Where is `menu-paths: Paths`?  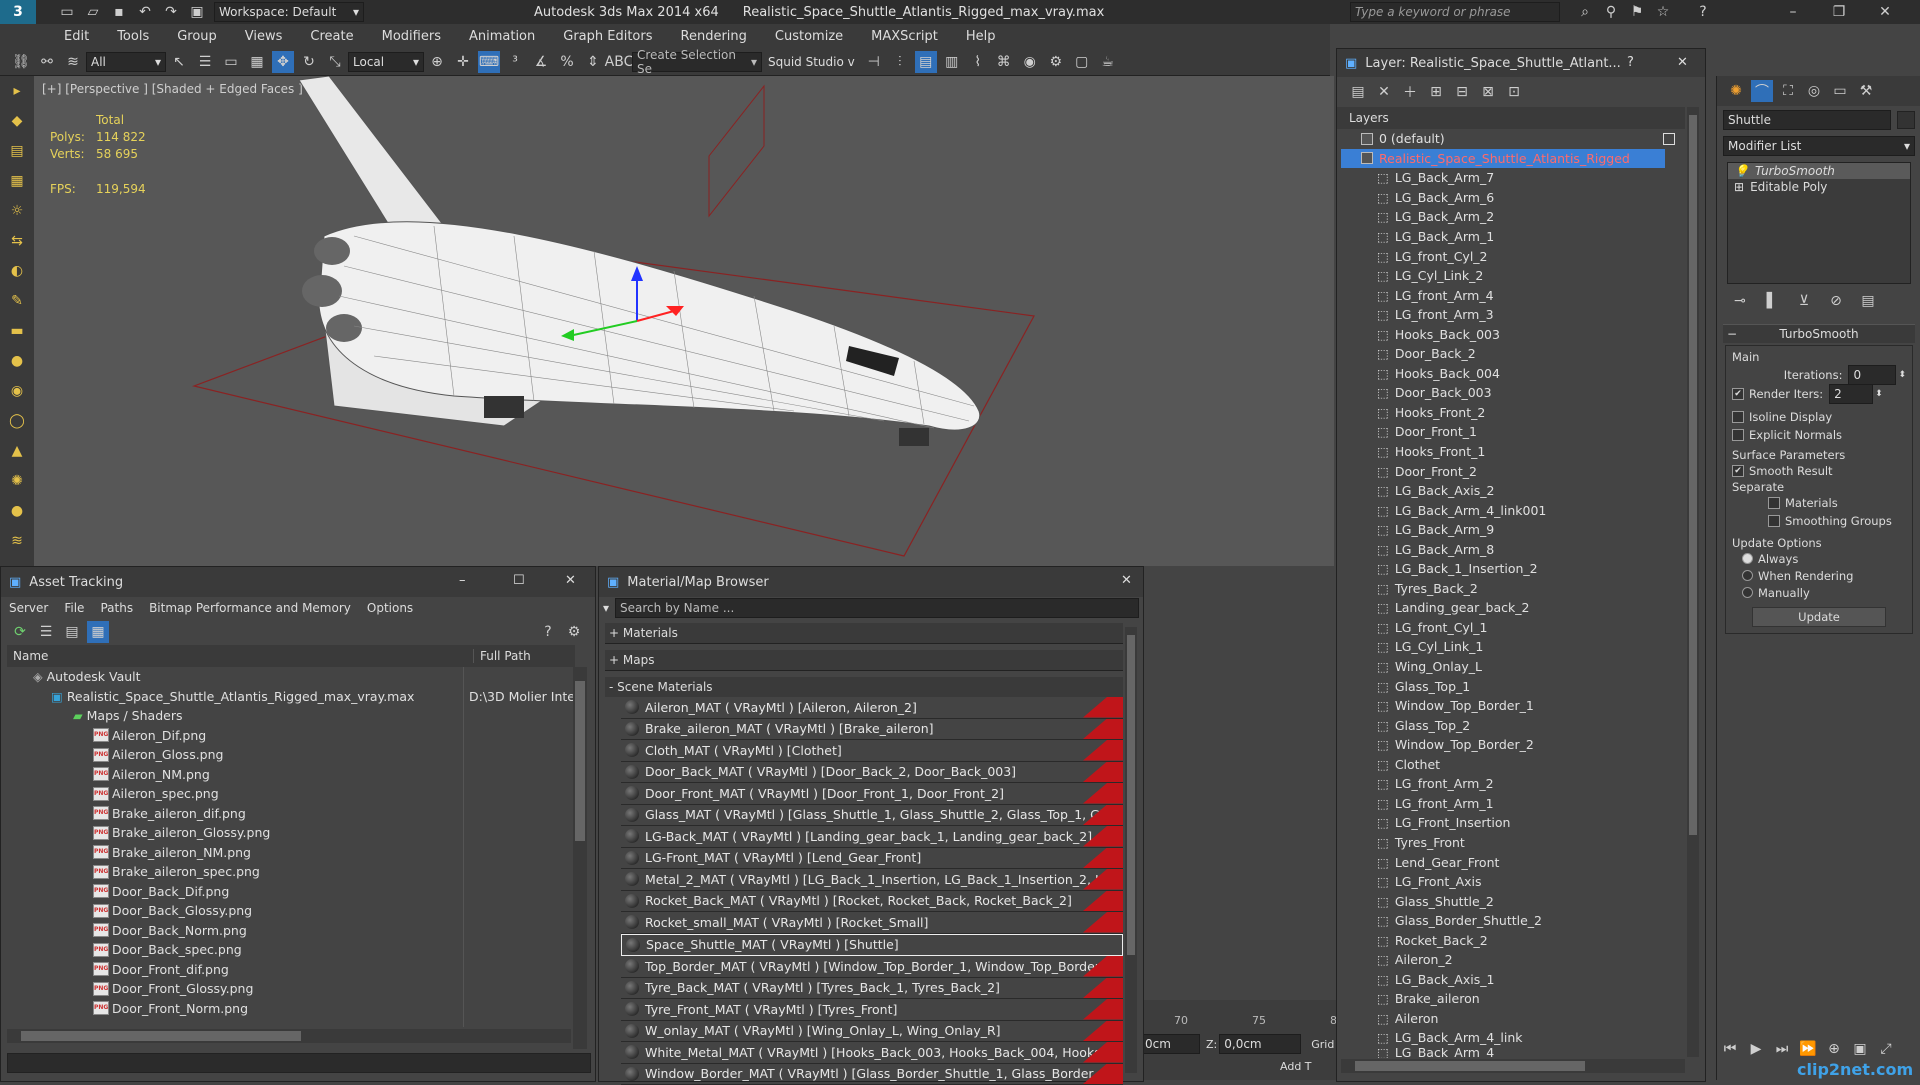 menu-paths: Paths is located at coordinates (116, 608).